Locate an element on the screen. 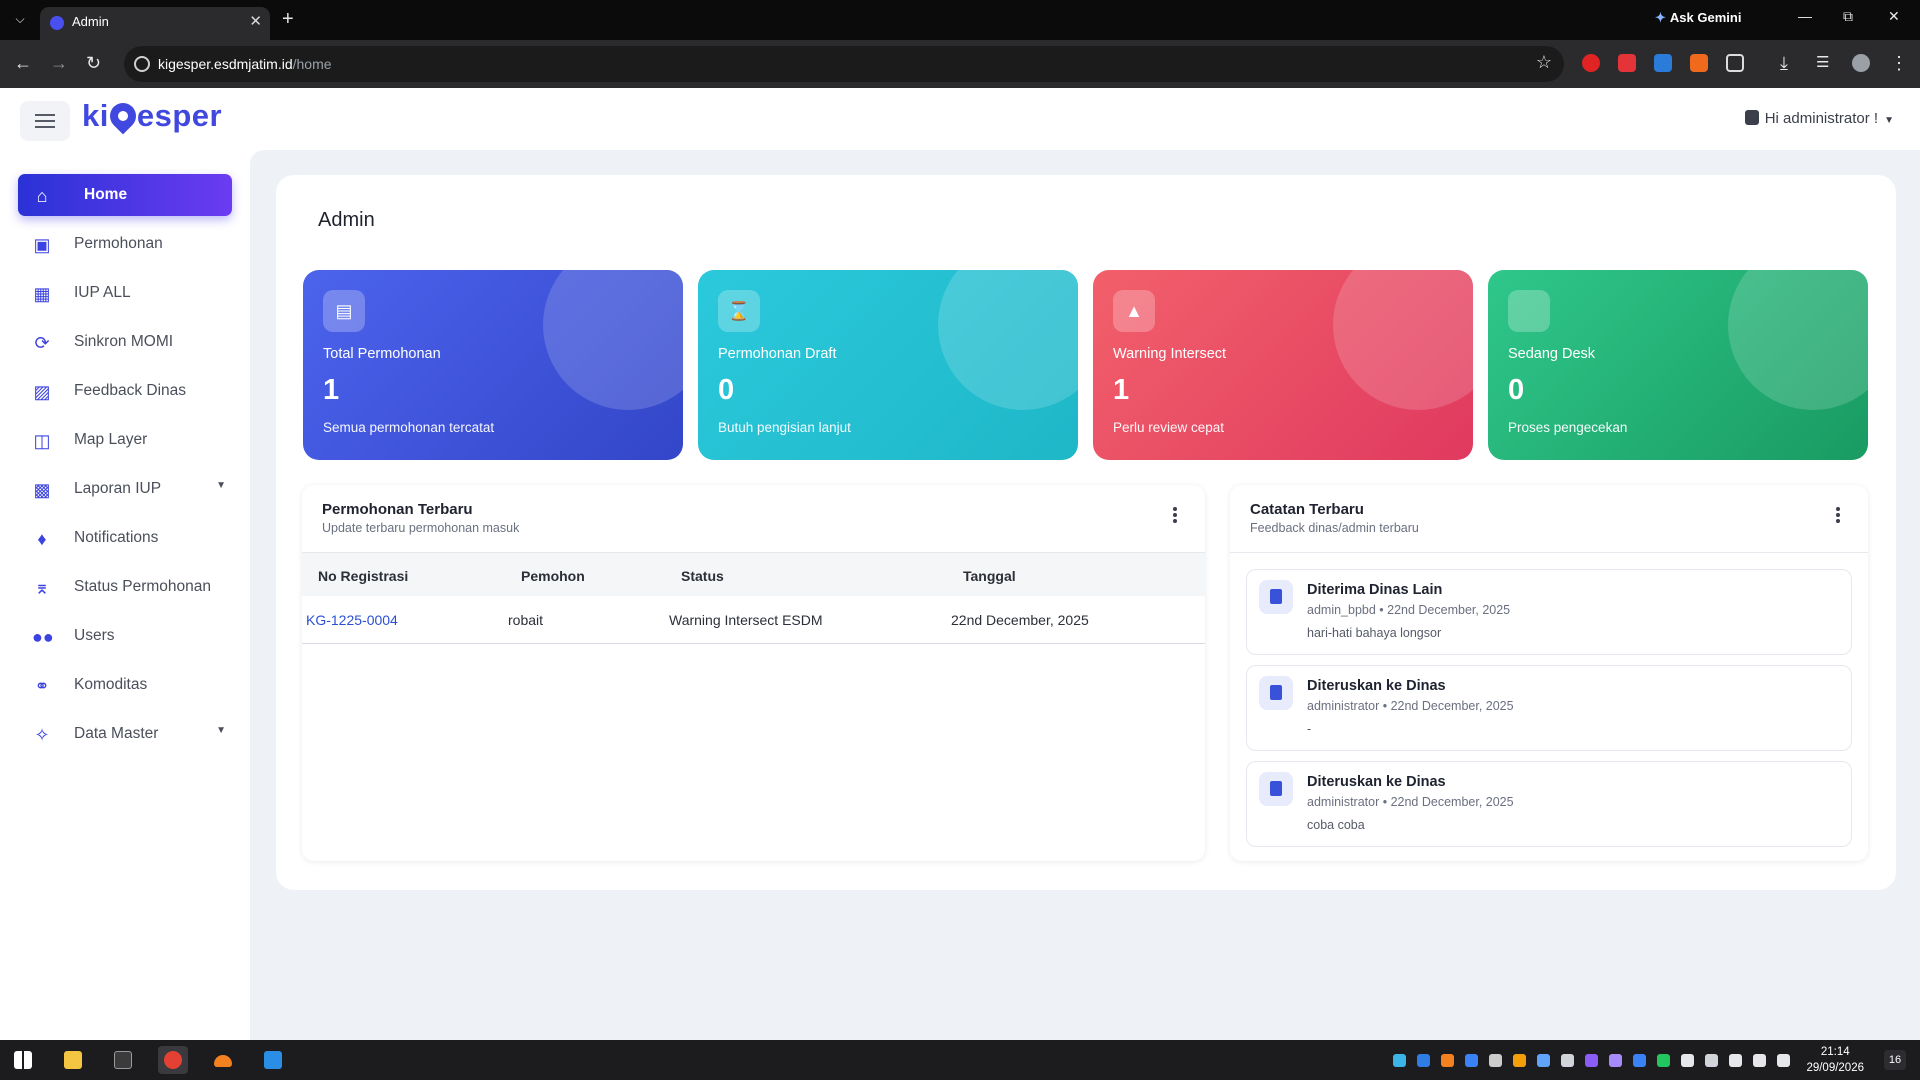 The height and width of the screenshot is (1080, 1920). new-tab-icon: + is located at coordinates (288, 19).